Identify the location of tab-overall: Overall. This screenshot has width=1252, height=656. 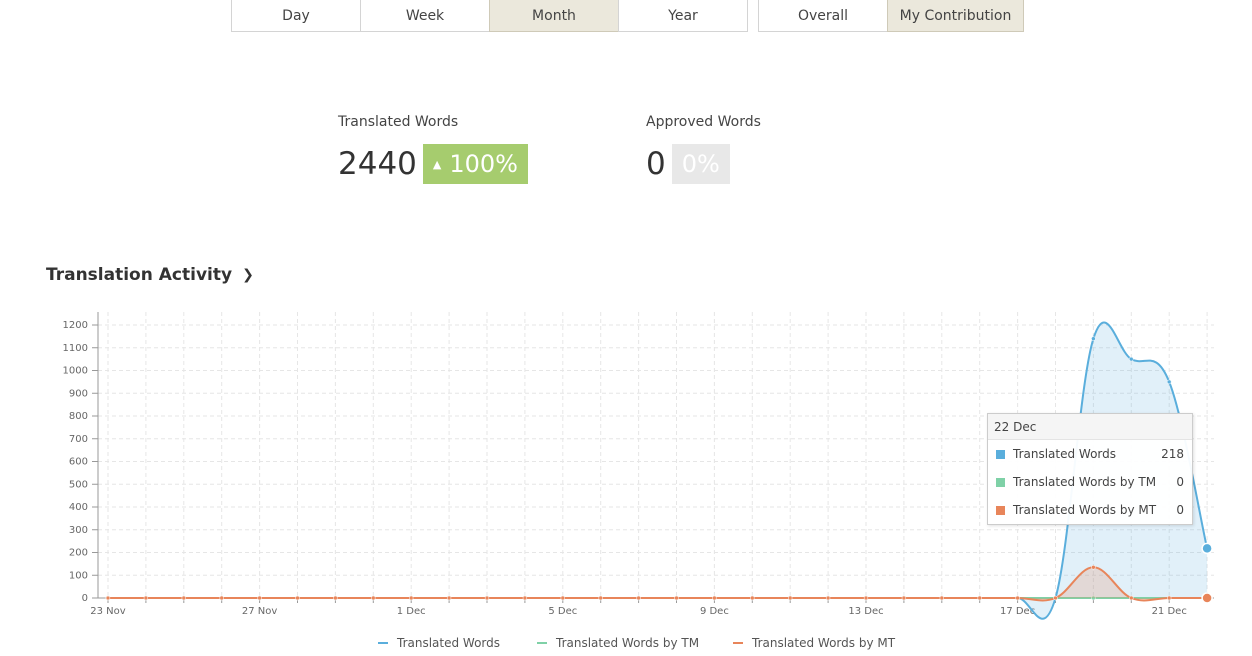
(823, 16).